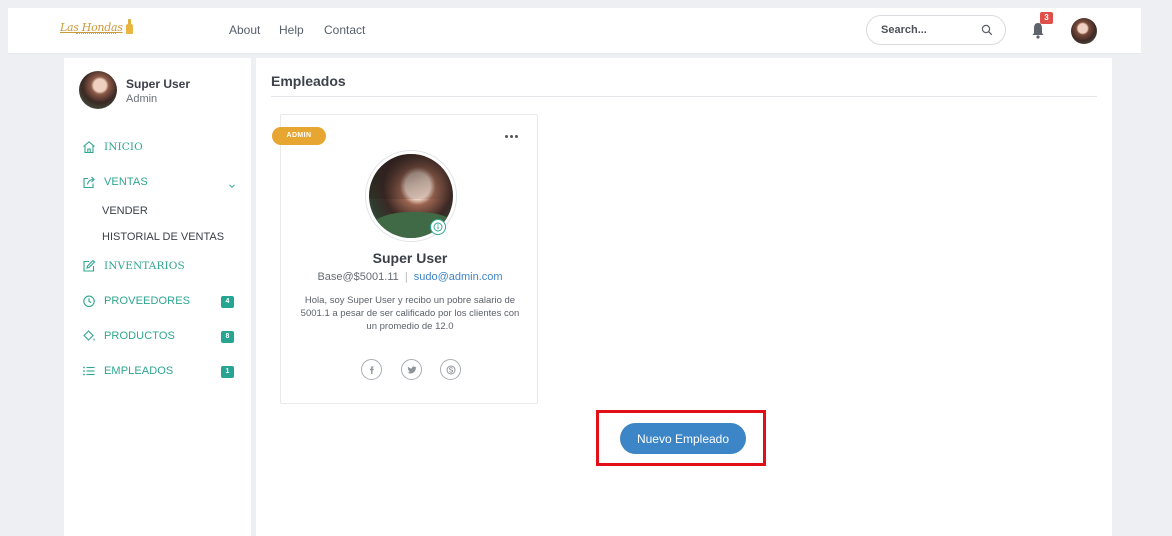  I want to click on notification-count-badge: 3, so click(1046, 18).